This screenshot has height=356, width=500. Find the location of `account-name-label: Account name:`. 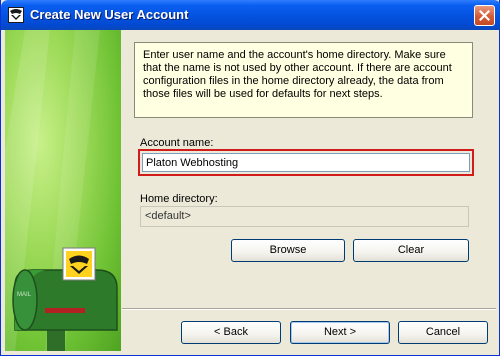

account-name-label: Account name: is located at coordinates (177, 143).